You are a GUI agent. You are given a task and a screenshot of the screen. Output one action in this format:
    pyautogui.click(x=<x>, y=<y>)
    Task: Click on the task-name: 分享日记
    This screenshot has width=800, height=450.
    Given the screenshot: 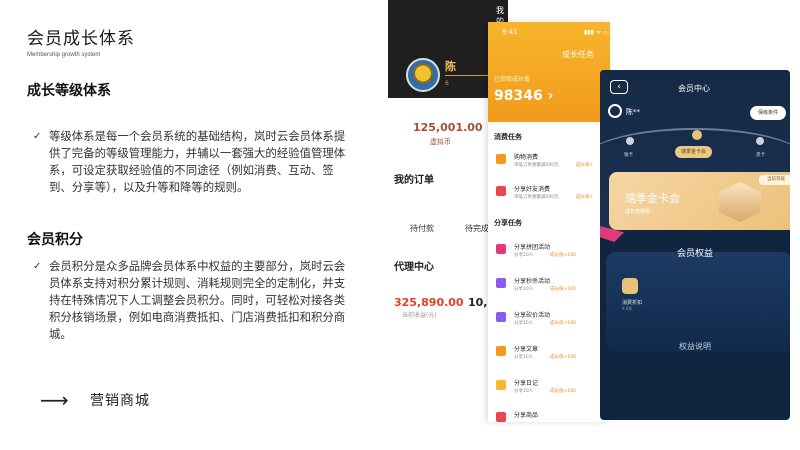 What is the action you would take?
    pyautogui.click(x=526, y=383)
    